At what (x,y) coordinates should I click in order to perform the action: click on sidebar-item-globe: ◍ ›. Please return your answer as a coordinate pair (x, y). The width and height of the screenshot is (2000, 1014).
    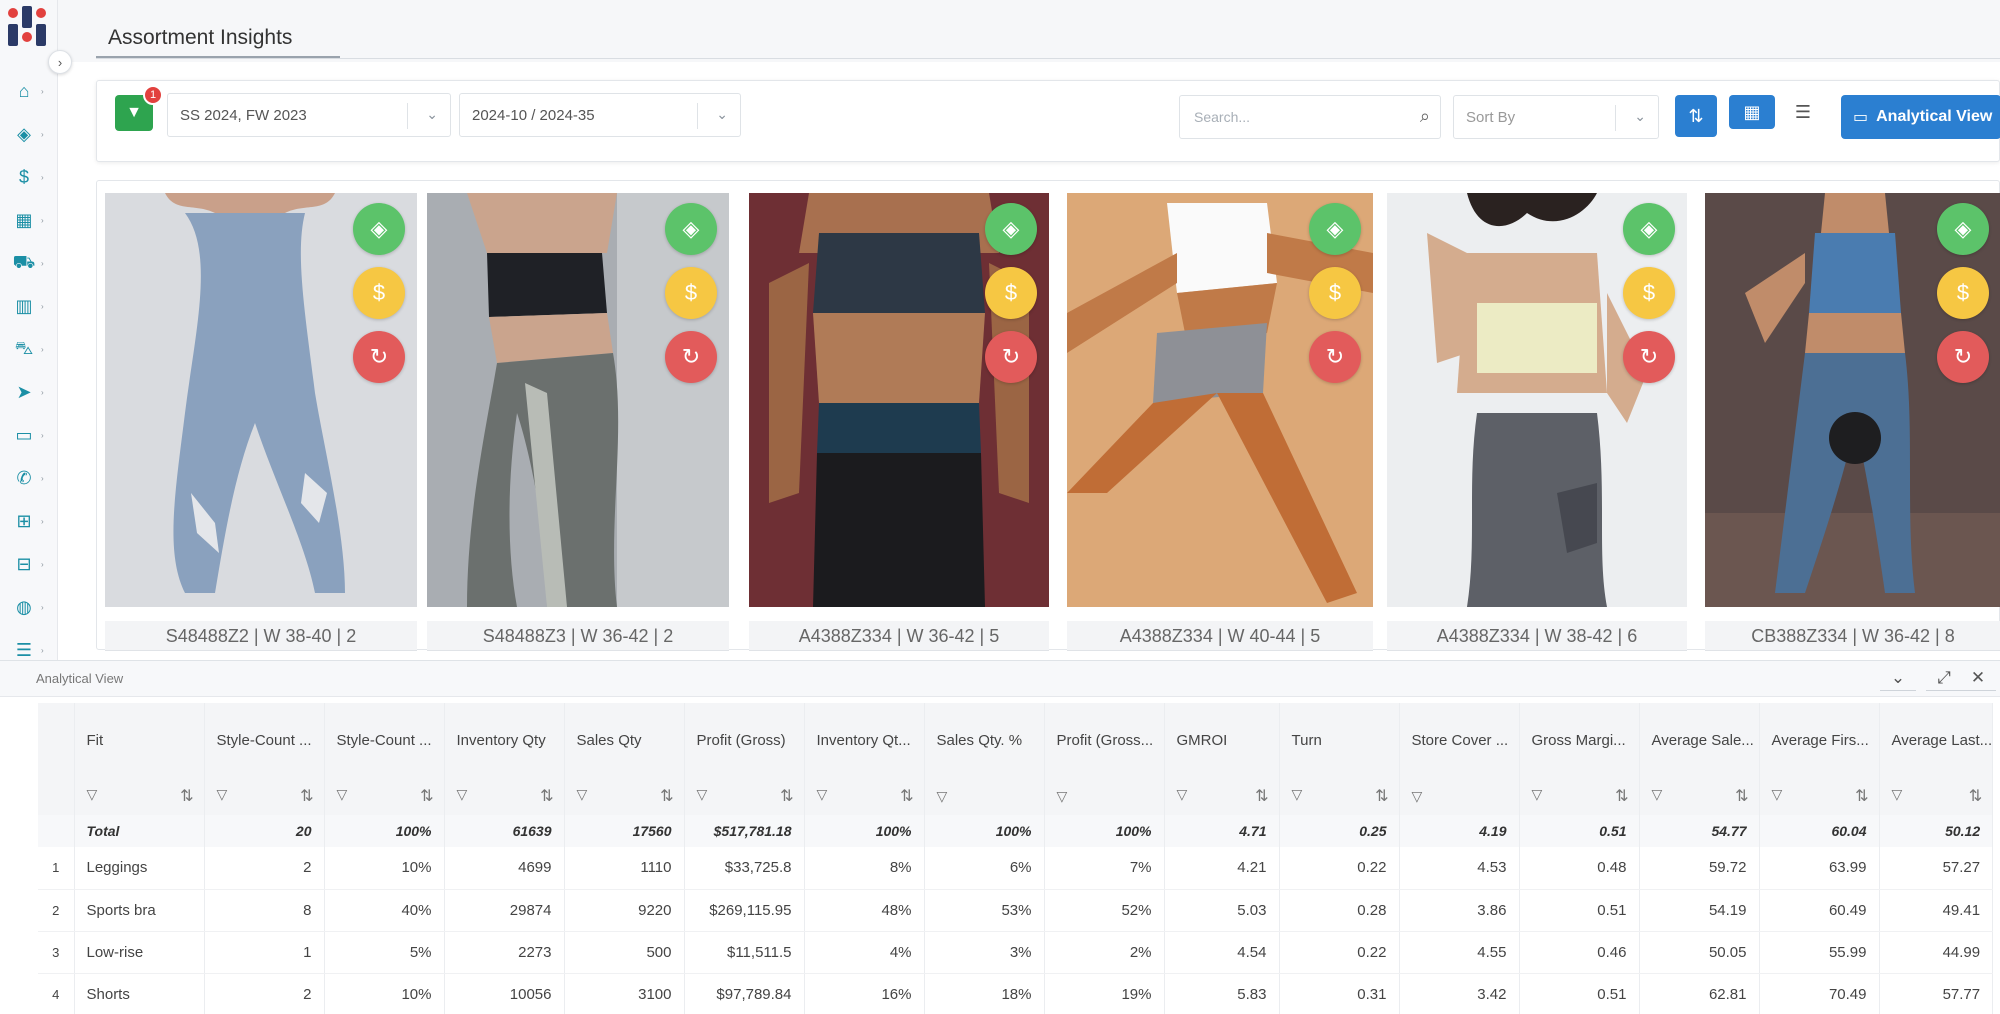
    Looking at the image, I should click on (29, 607).